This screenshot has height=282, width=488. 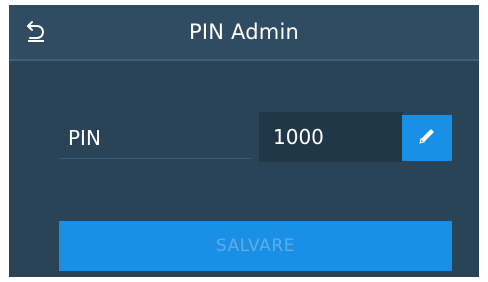 I want to click on save-button: SALVARE, so click(x=255, y=246).